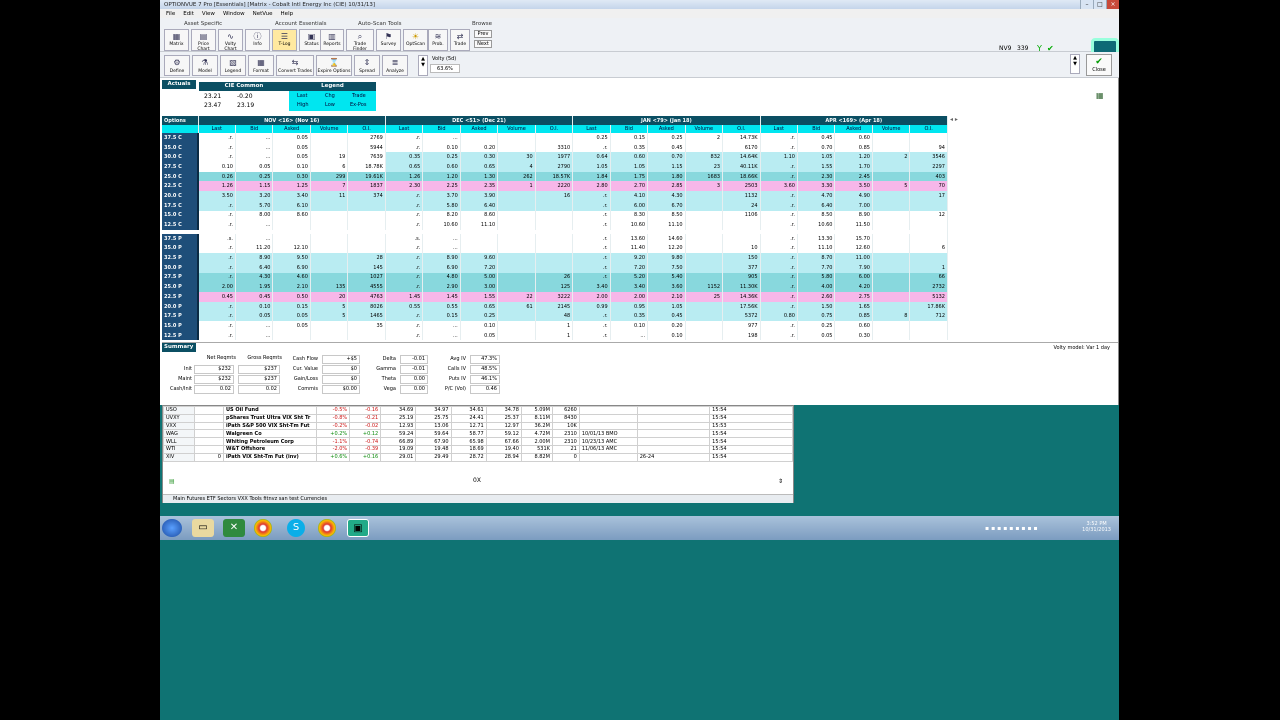 This screenshot has width=1280, height=720. What do you see at coordinates (741, 335) in the screenshot?
I see `option-cell: 198` at bounding box center [741, 335].